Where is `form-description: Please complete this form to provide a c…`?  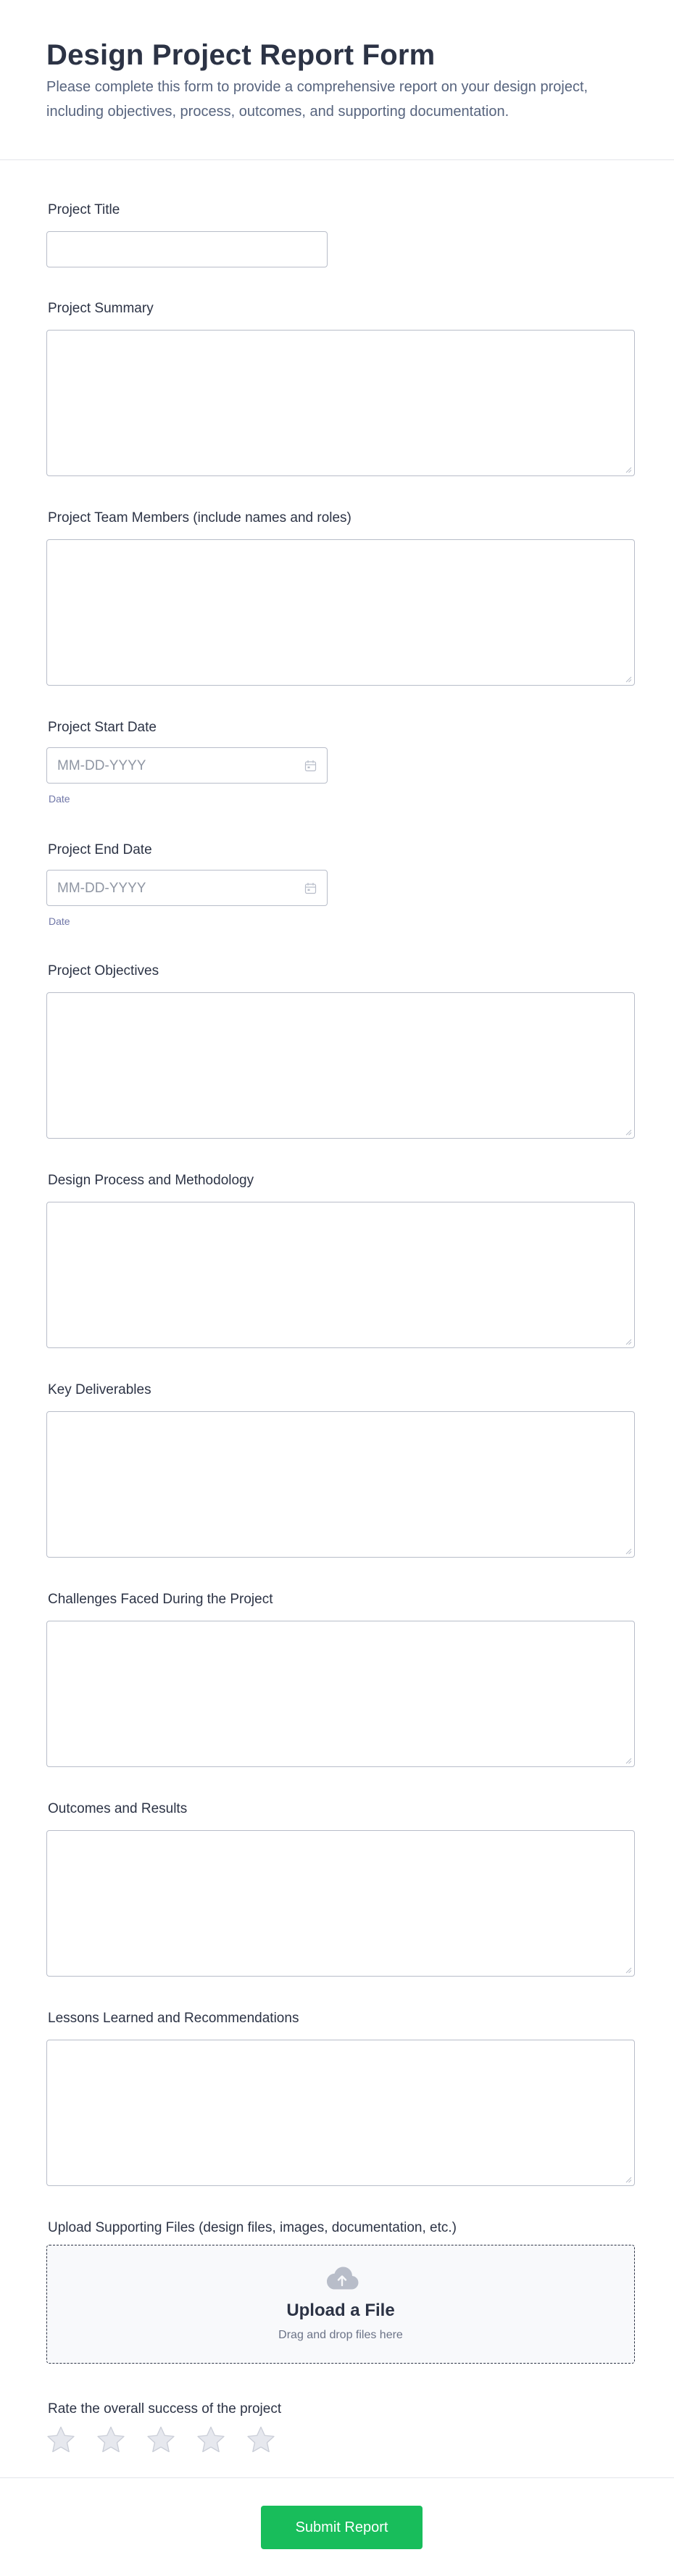
form-description: Please complete this form to provide a c… is located at coordinates (317, 99).